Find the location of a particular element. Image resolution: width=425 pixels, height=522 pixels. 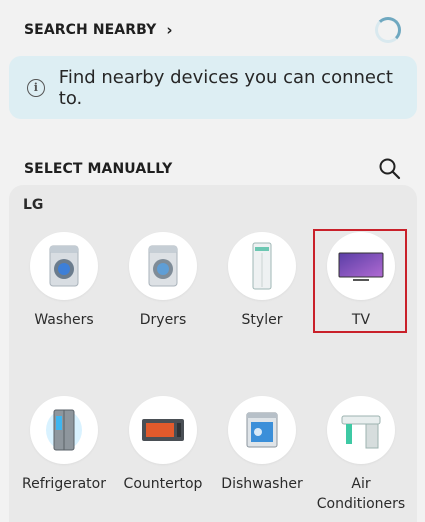

dryer-icon is located at coordinates (163, 266).